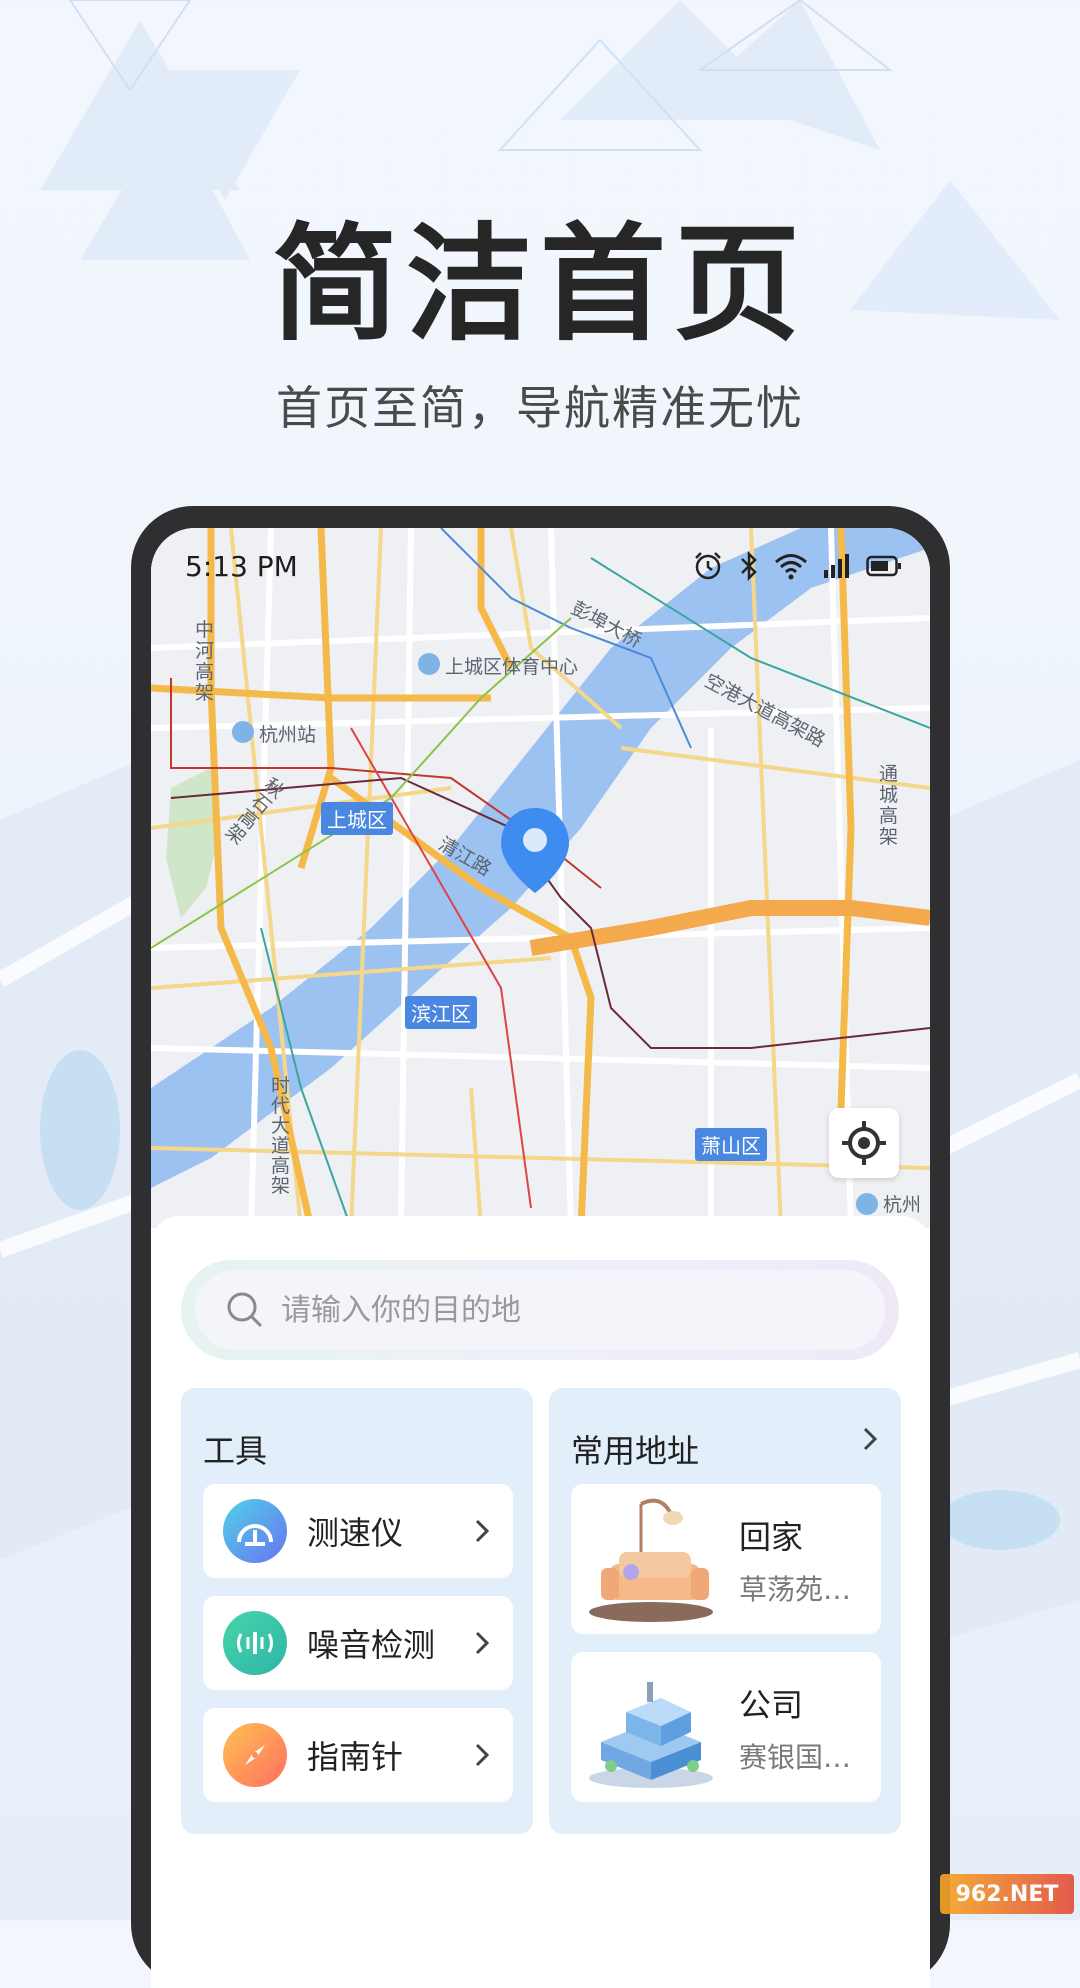  I want to click on tool-speedometer: 测速仪, so click(358, 1531).